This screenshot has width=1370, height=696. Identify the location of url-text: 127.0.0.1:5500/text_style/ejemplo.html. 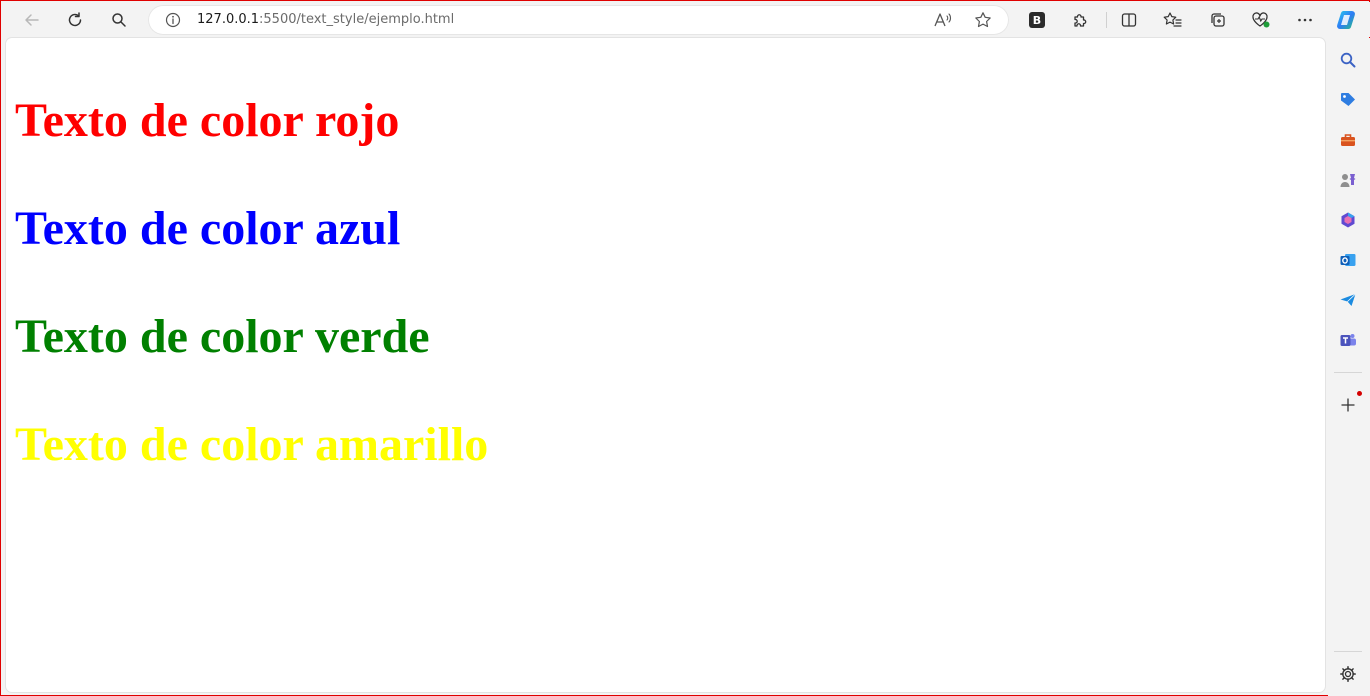
(325, 19).